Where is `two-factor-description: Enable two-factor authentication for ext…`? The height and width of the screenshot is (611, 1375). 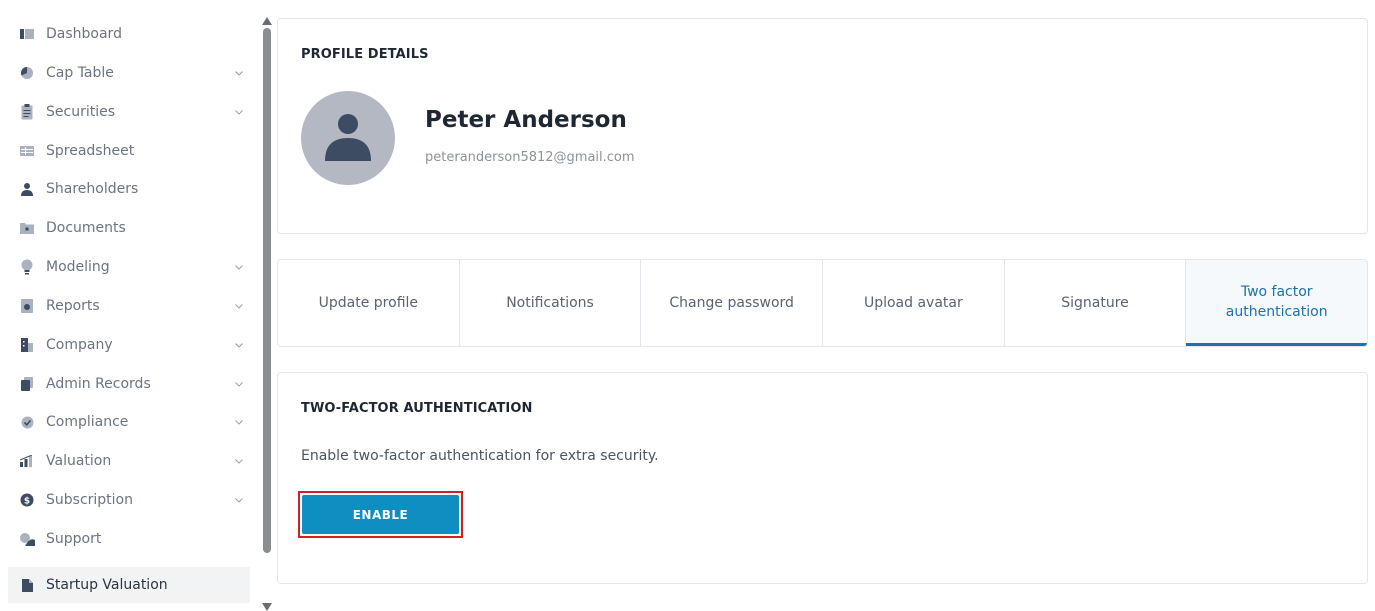
two-factor-description: Enable two-factor authentication for ext… is located at coordinates (480, 456).